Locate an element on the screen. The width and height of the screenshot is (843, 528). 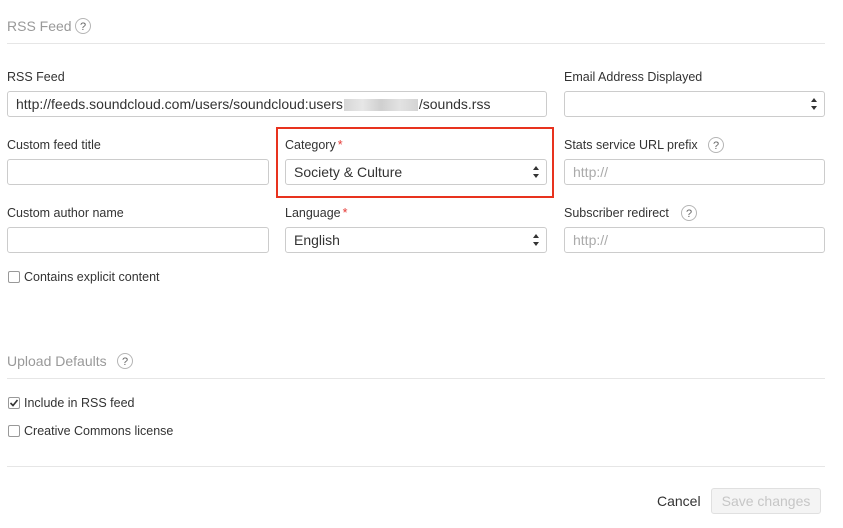
upload-section-title: Upload Defaults is located at coordinates (57, 361).